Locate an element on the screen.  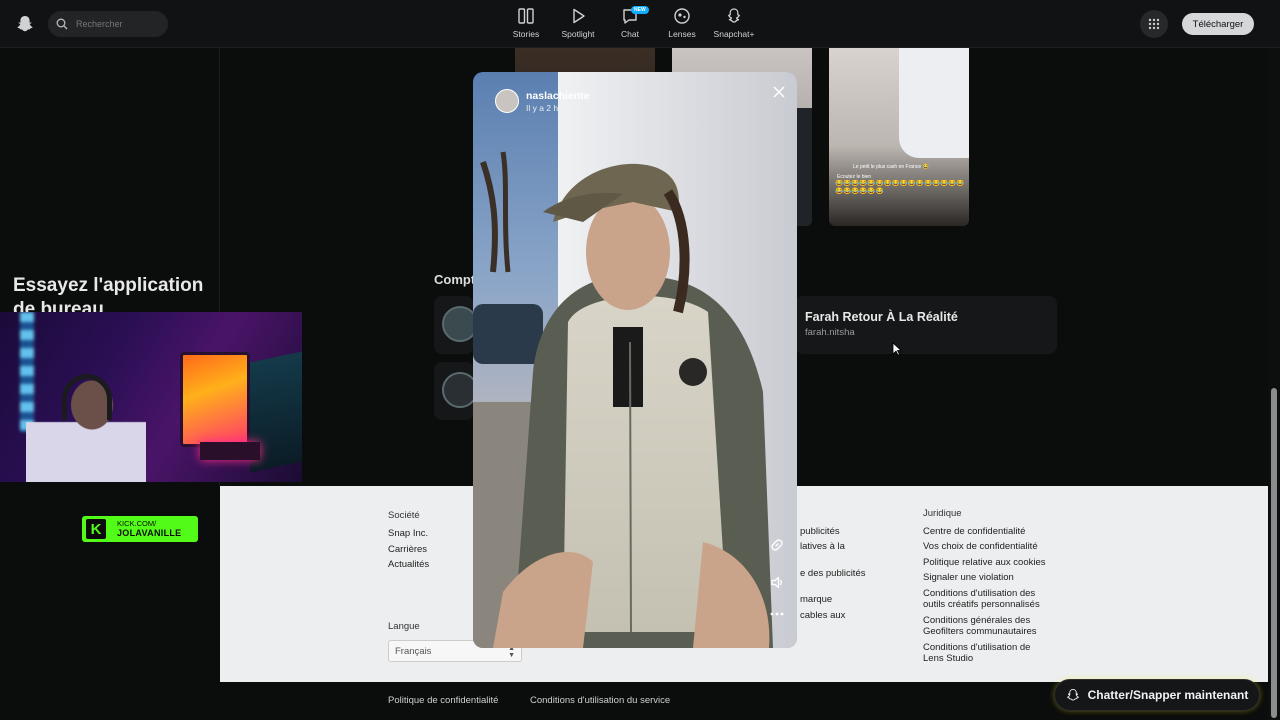
mute-button is located at coordinates (777, 582).